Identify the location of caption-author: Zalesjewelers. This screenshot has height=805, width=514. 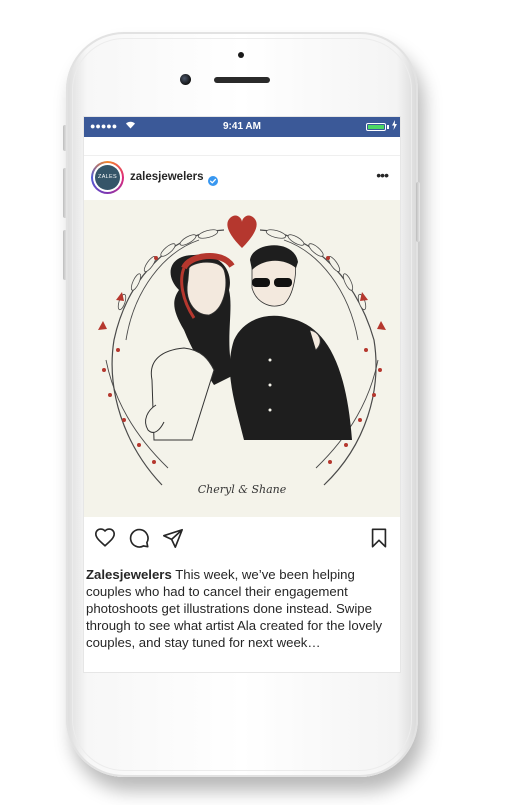
(129, 574).